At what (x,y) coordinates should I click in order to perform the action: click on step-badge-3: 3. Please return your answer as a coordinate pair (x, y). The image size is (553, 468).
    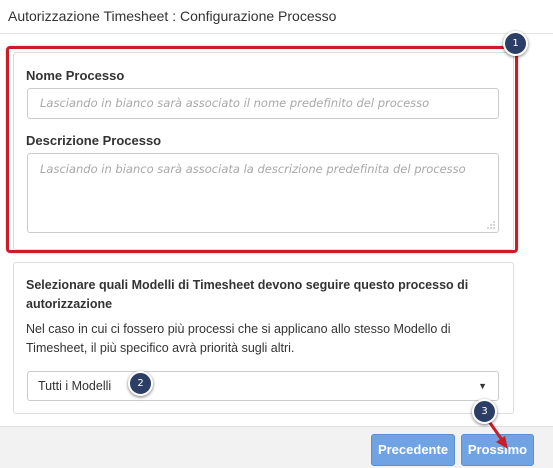
    Looking at the image, I should click on (484, 411).